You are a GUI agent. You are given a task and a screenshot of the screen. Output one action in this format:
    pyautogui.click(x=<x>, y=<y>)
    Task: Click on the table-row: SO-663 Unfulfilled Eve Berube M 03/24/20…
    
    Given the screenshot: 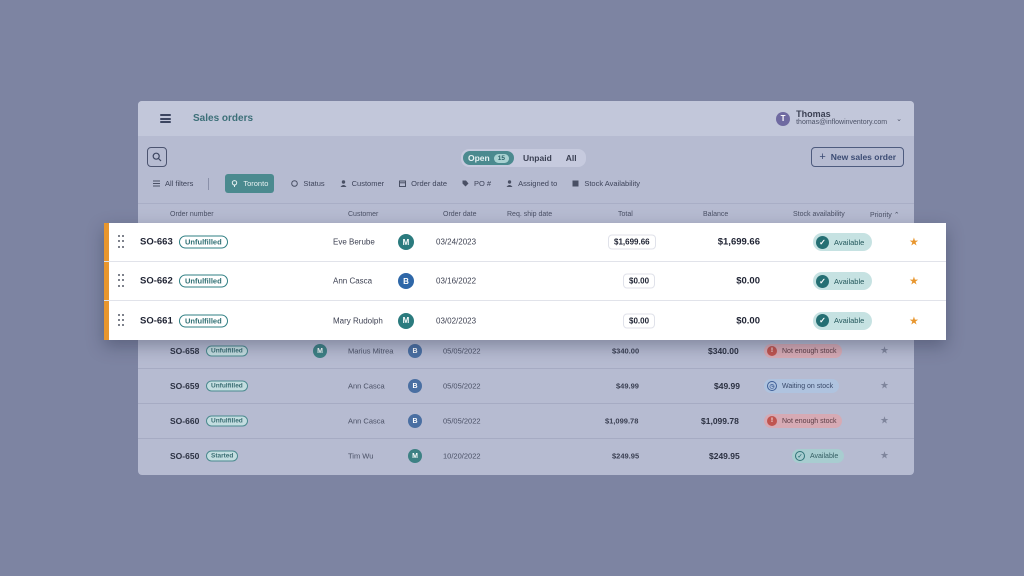 What is the action you would take?
    pyautogui.click(x=525, y=242)
    